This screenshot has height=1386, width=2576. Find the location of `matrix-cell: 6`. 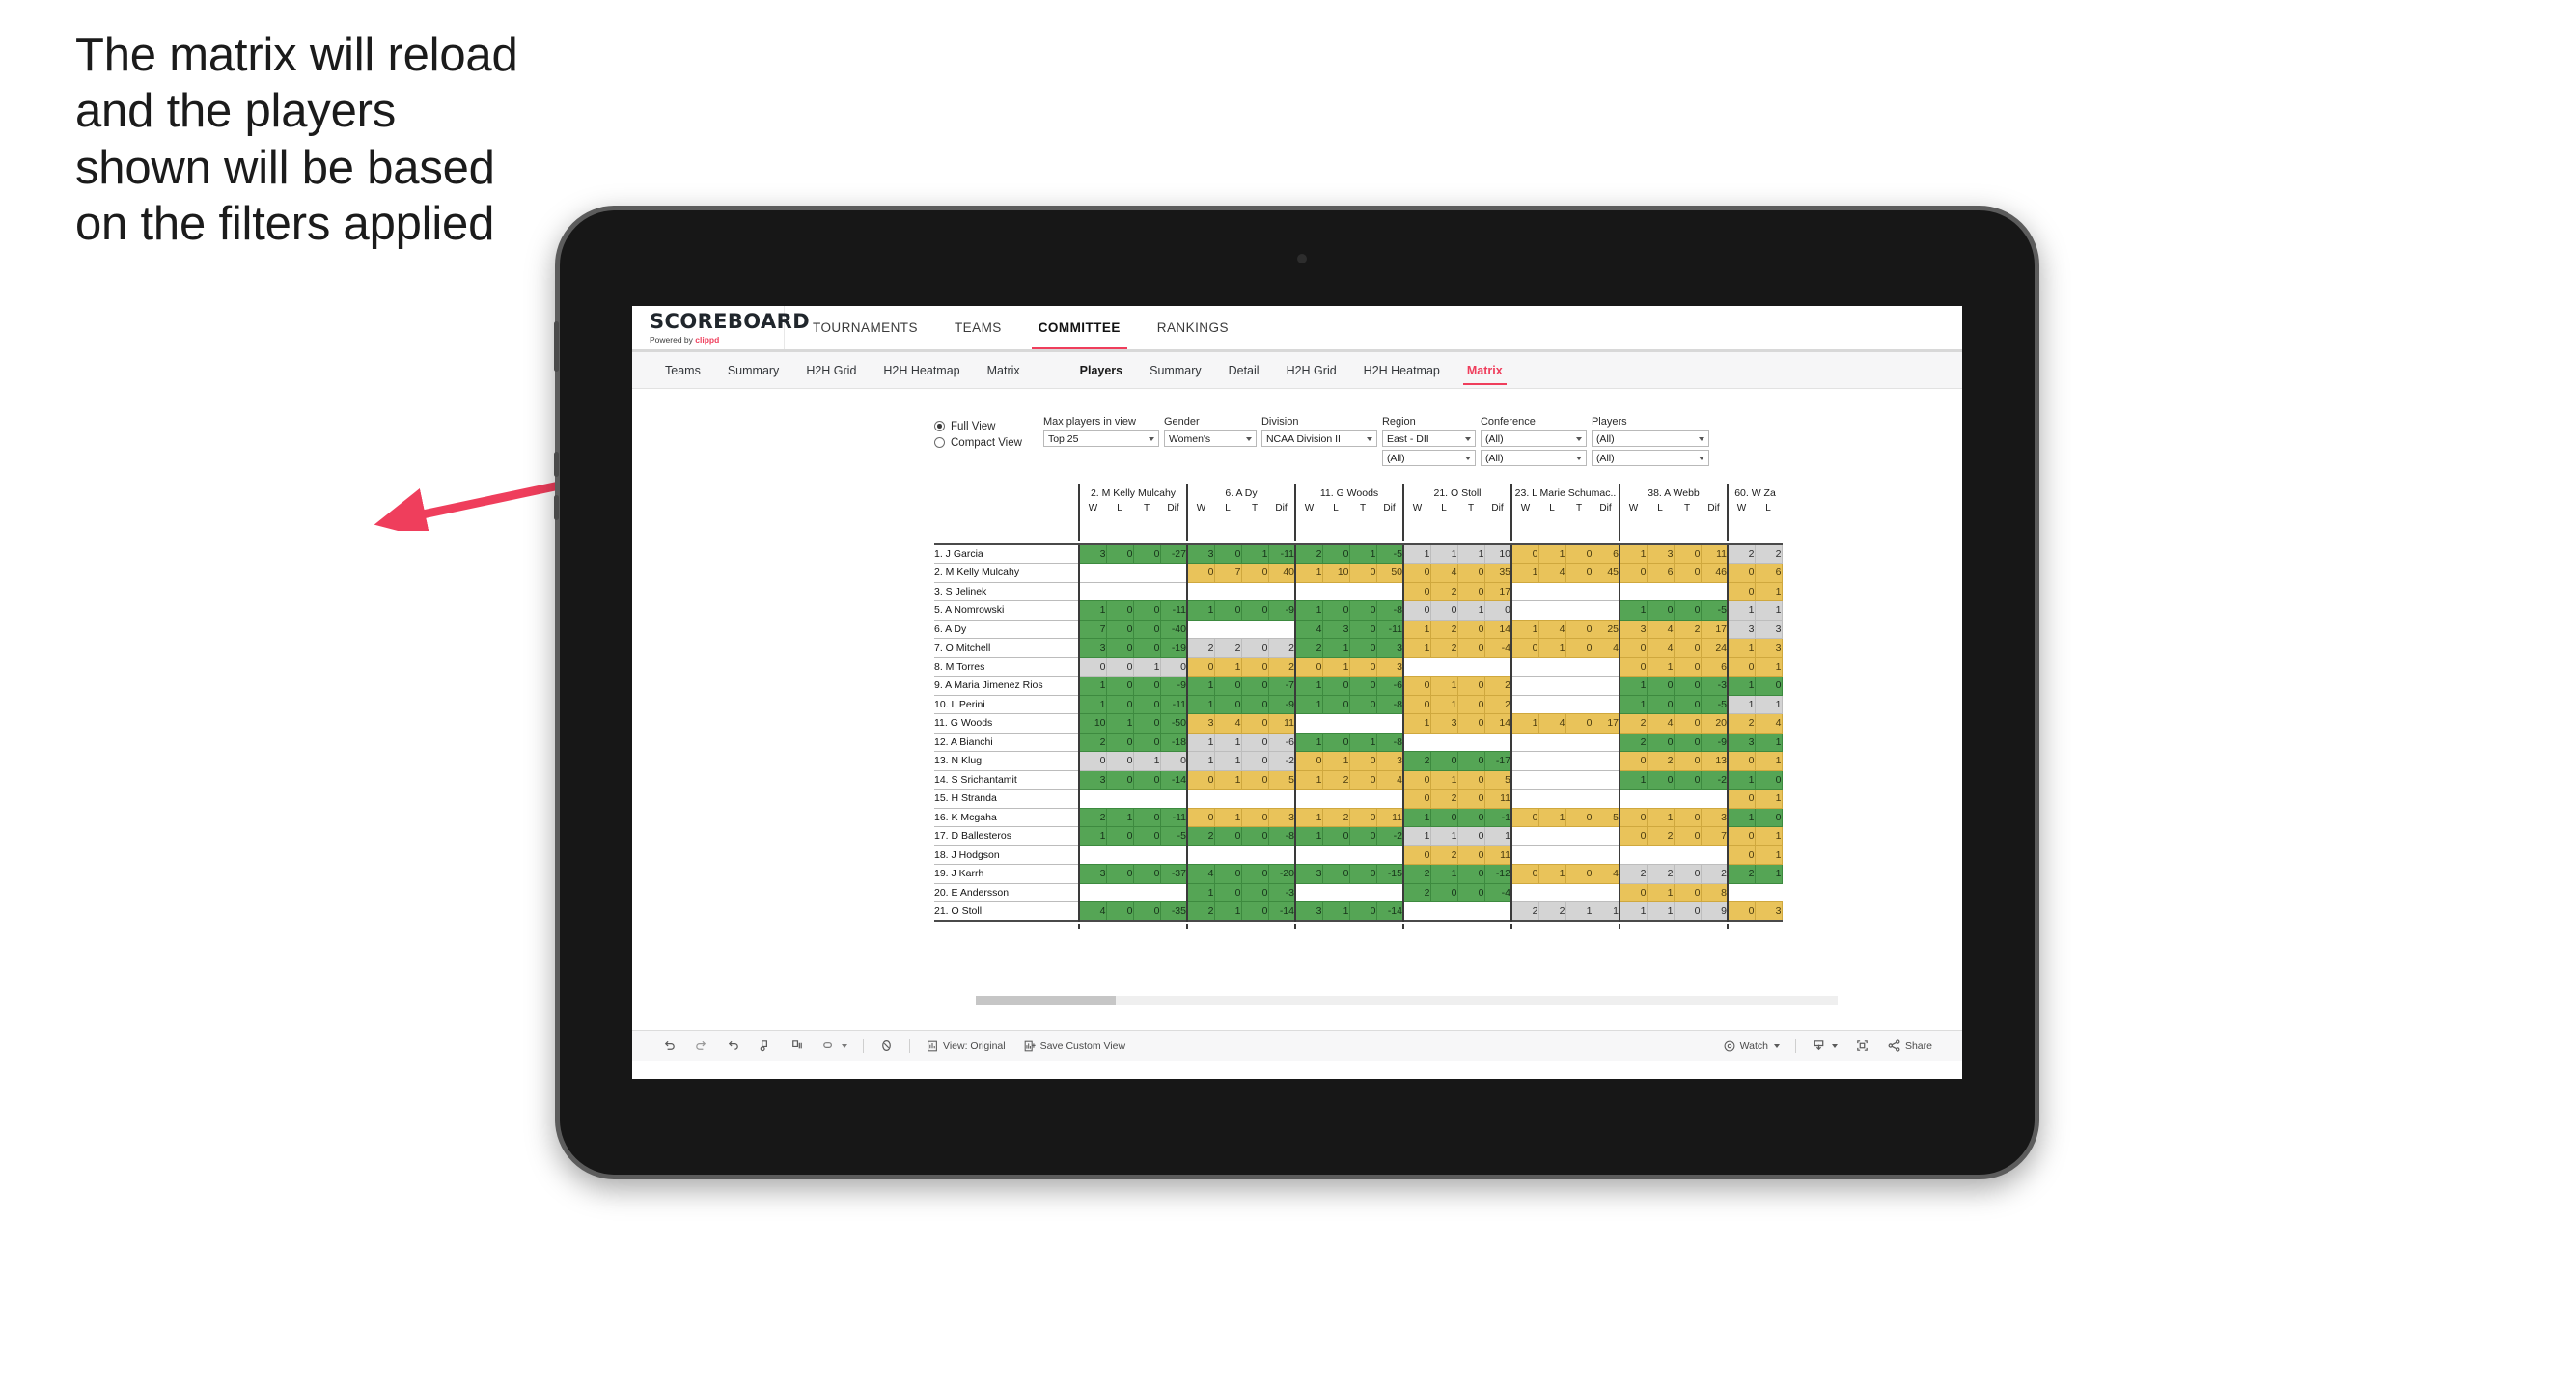

matrix-cell: 6 is located at coordinates (1714, 666).